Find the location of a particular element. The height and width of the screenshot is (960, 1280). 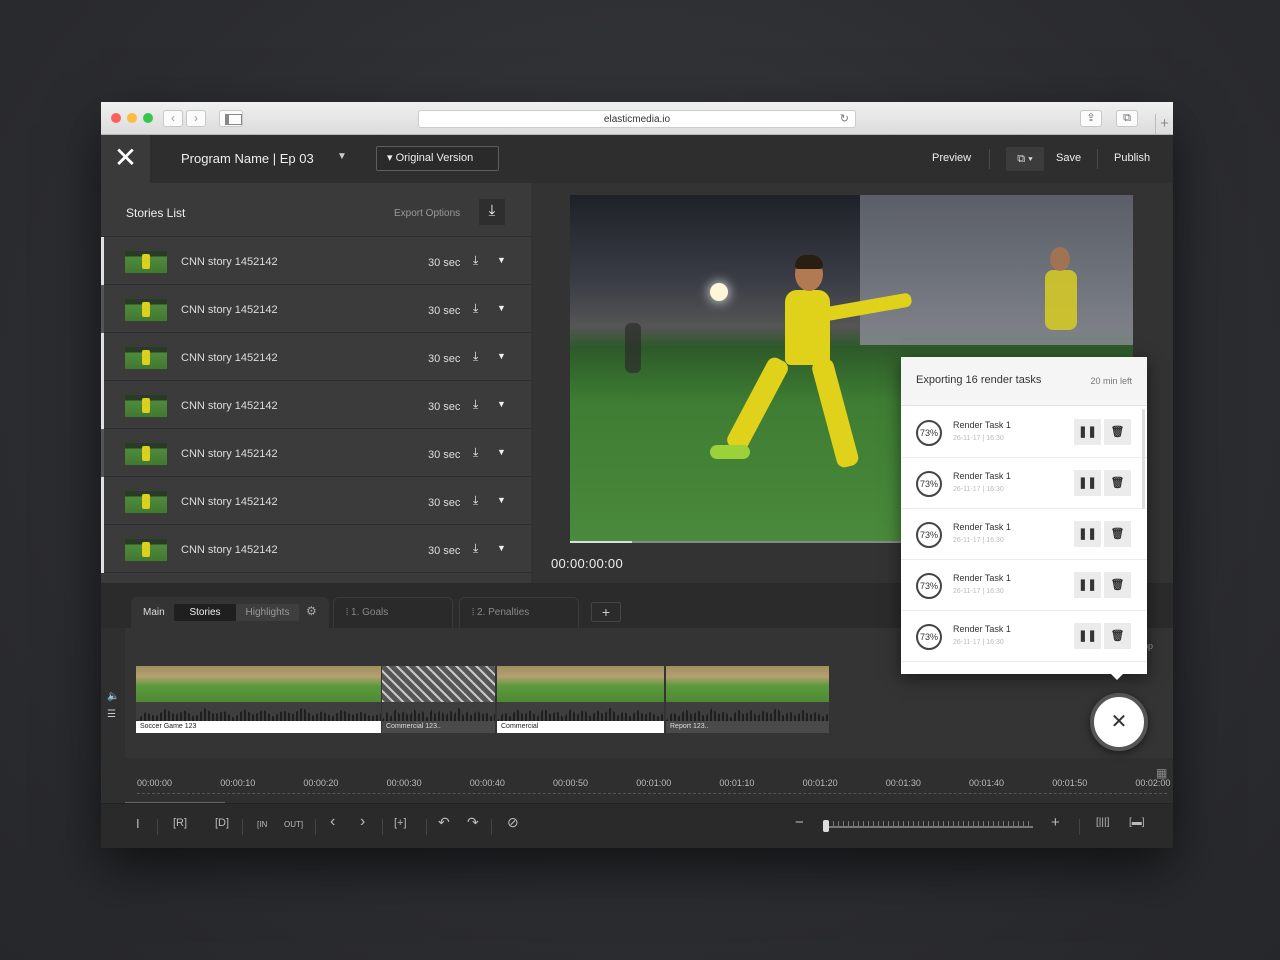

stories-toggle: Stories is located at coordinates (205, 612).